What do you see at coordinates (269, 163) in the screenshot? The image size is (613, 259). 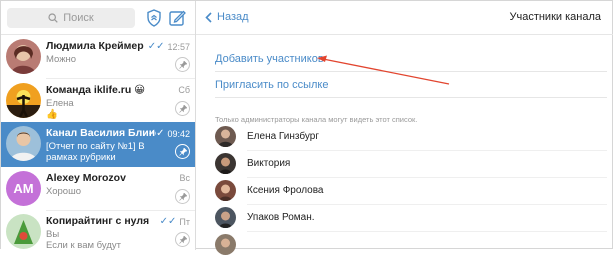 I see `member-name: Виктория` at bounding box center [269, 163].